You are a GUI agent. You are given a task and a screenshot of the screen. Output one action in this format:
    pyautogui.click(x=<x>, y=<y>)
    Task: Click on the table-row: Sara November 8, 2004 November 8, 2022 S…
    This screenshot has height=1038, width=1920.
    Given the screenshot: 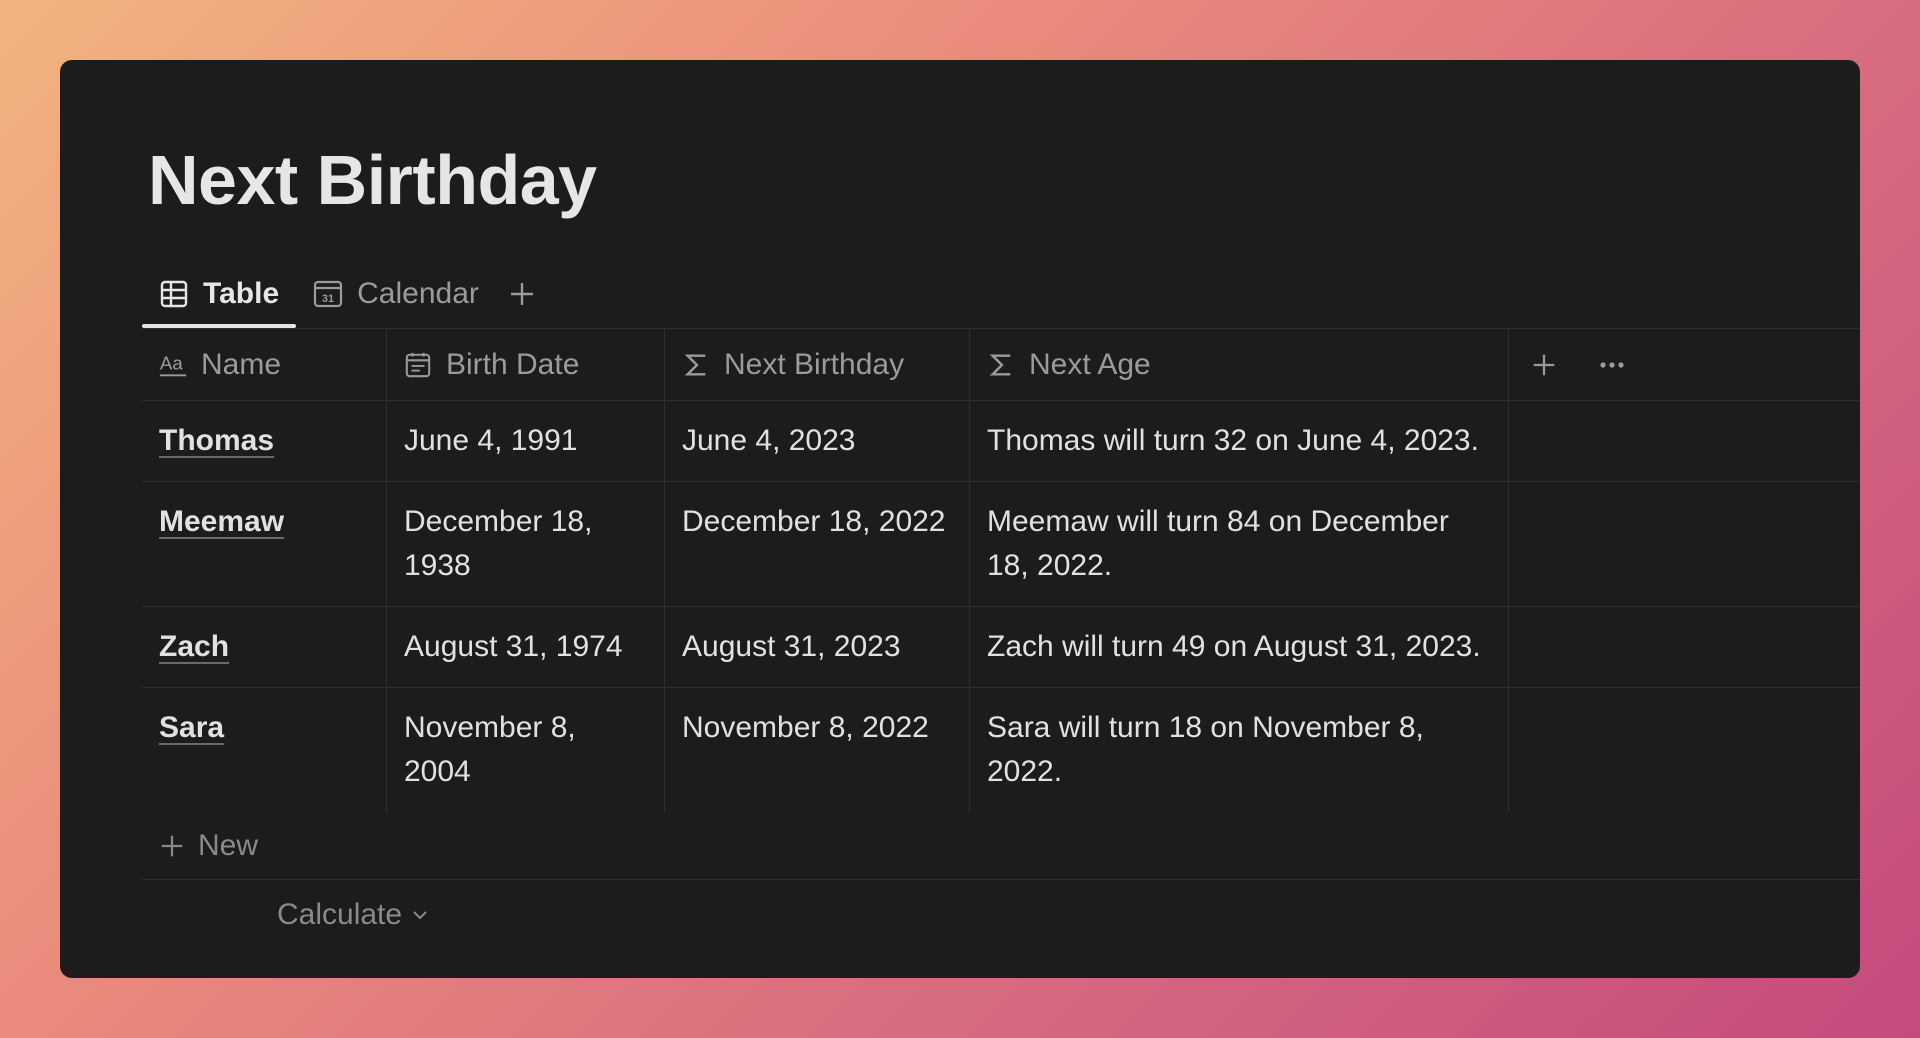 What is the action you would take?
    pyautogui.click(x=1001, y=749)
    